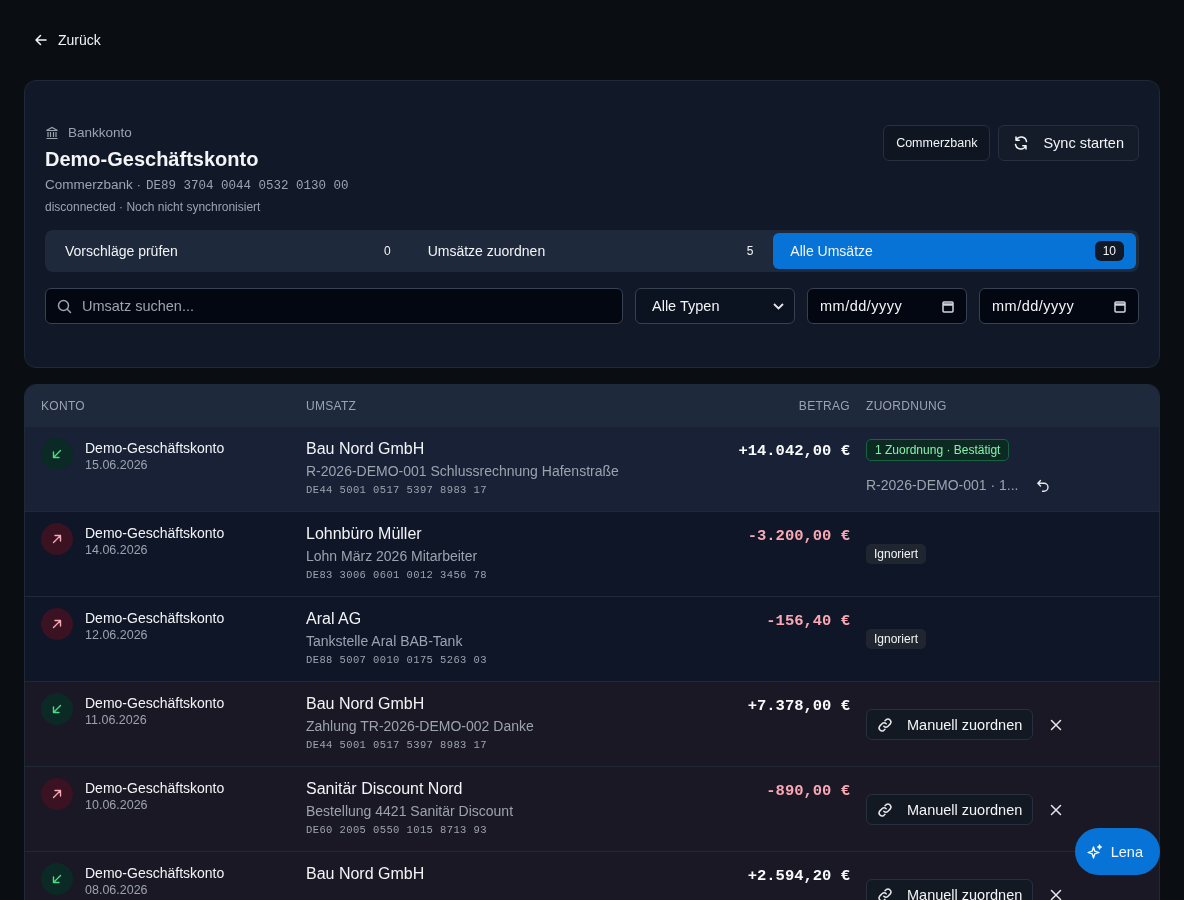 This screenshot has width=1184, height=900. I want to click on amount: -3.200,00 €, so click(798, 536).